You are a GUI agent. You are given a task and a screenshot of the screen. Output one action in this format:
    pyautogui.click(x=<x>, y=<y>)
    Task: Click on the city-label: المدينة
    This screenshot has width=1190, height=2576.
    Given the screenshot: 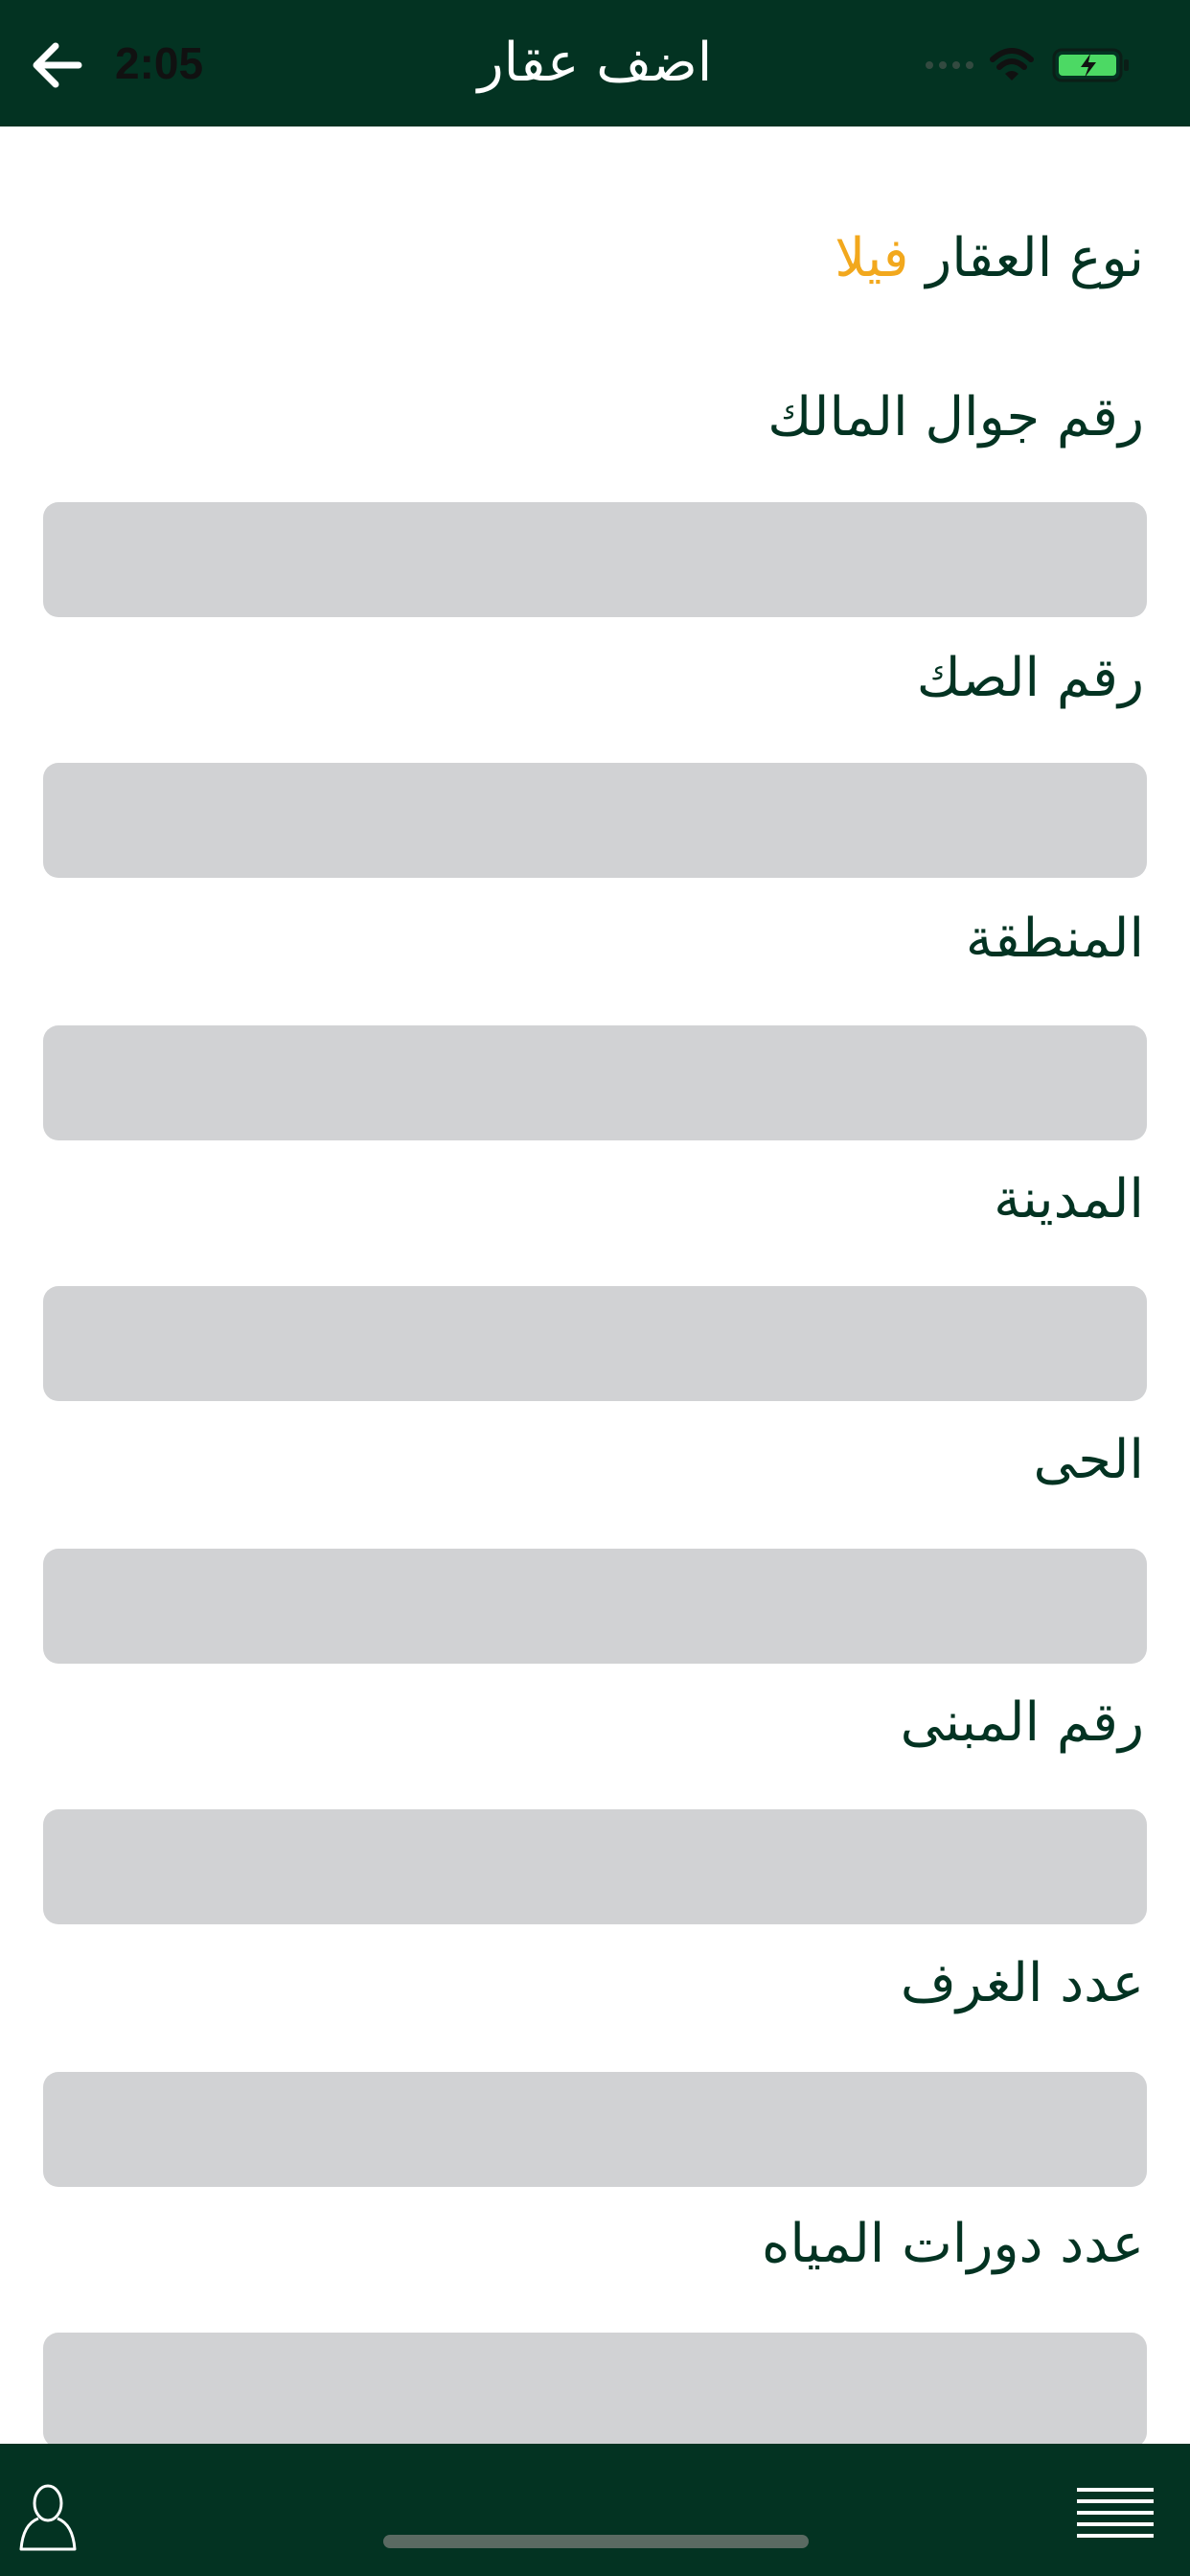 What is the action you would take?
    pyautogui.click(x=1069, y=1199)
    